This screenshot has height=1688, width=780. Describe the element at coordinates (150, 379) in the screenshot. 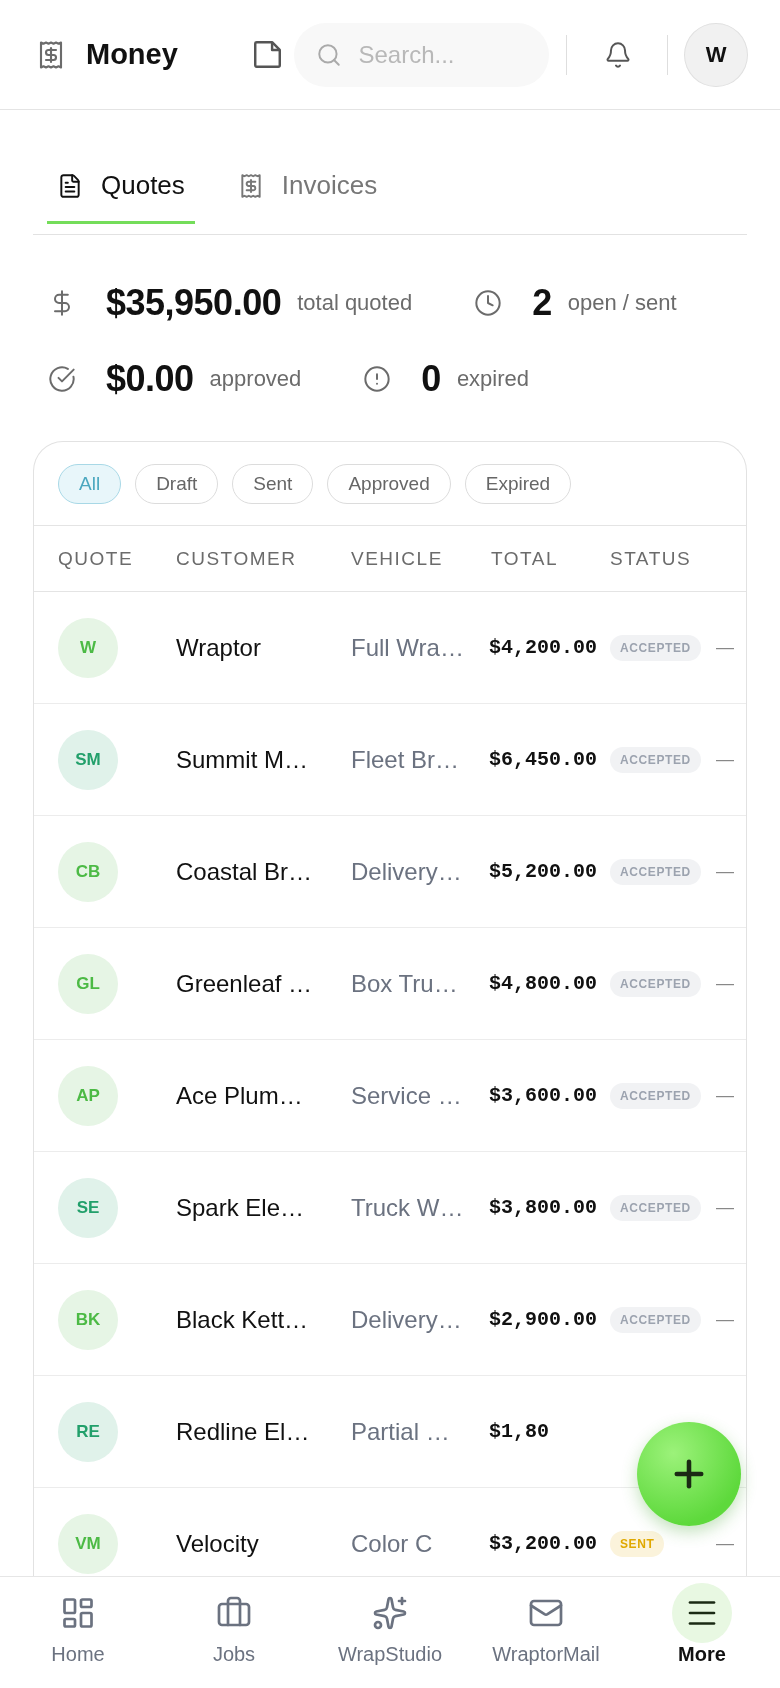

I see `stat-value: $0.00` at that location.